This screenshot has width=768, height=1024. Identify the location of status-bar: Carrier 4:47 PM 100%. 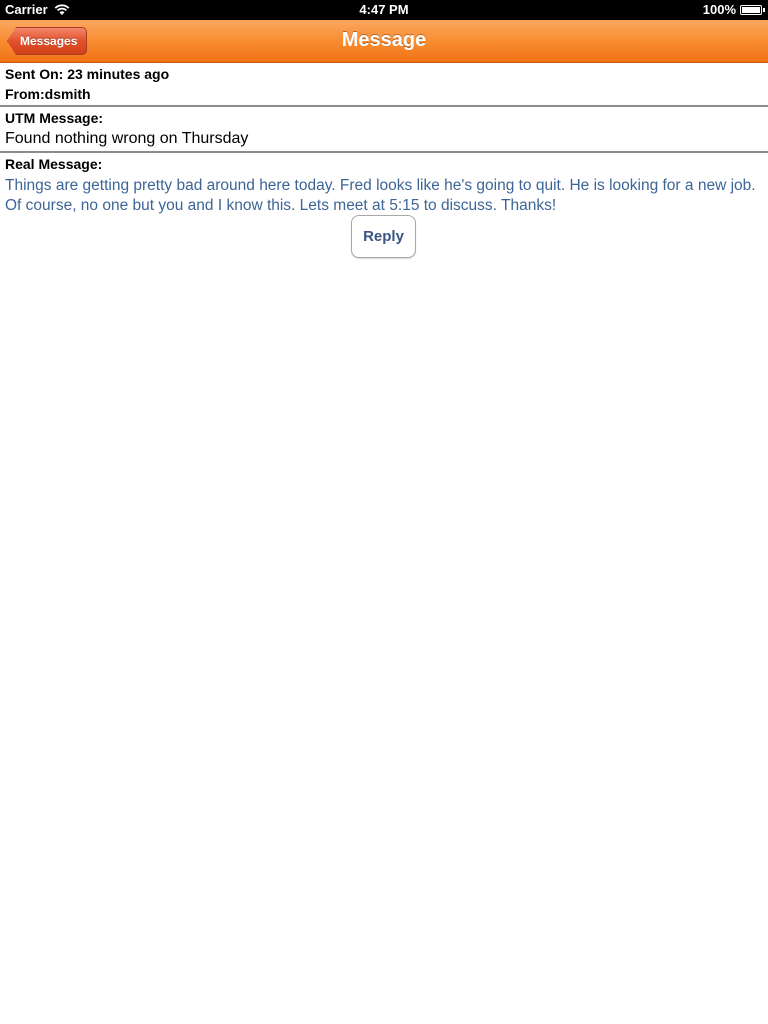
(384, 10).